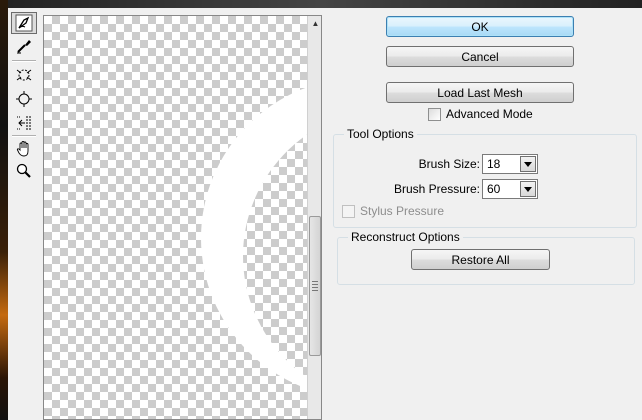  I want to click on advanced-mode-option: Advanced Mode, so click(480, 114).